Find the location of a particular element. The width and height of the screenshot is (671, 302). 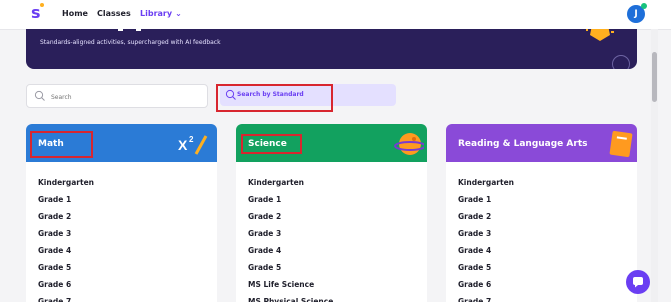

nav-classes-link: Classes is located at coordinates (114, 14).